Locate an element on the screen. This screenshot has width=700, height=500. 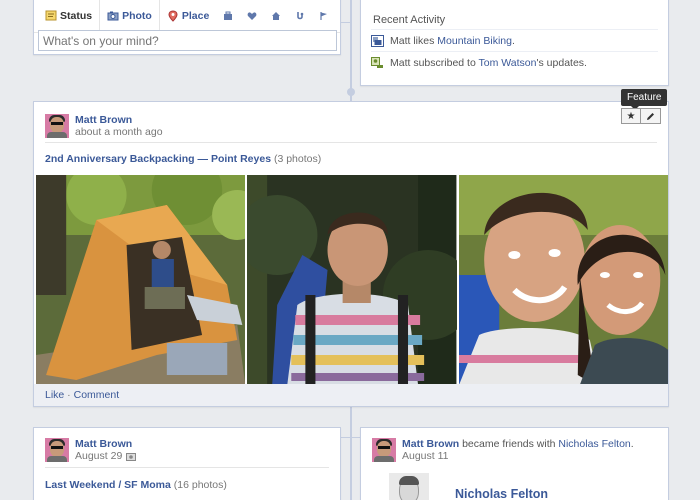
timeline-dot is located at coordinates (351, 92).